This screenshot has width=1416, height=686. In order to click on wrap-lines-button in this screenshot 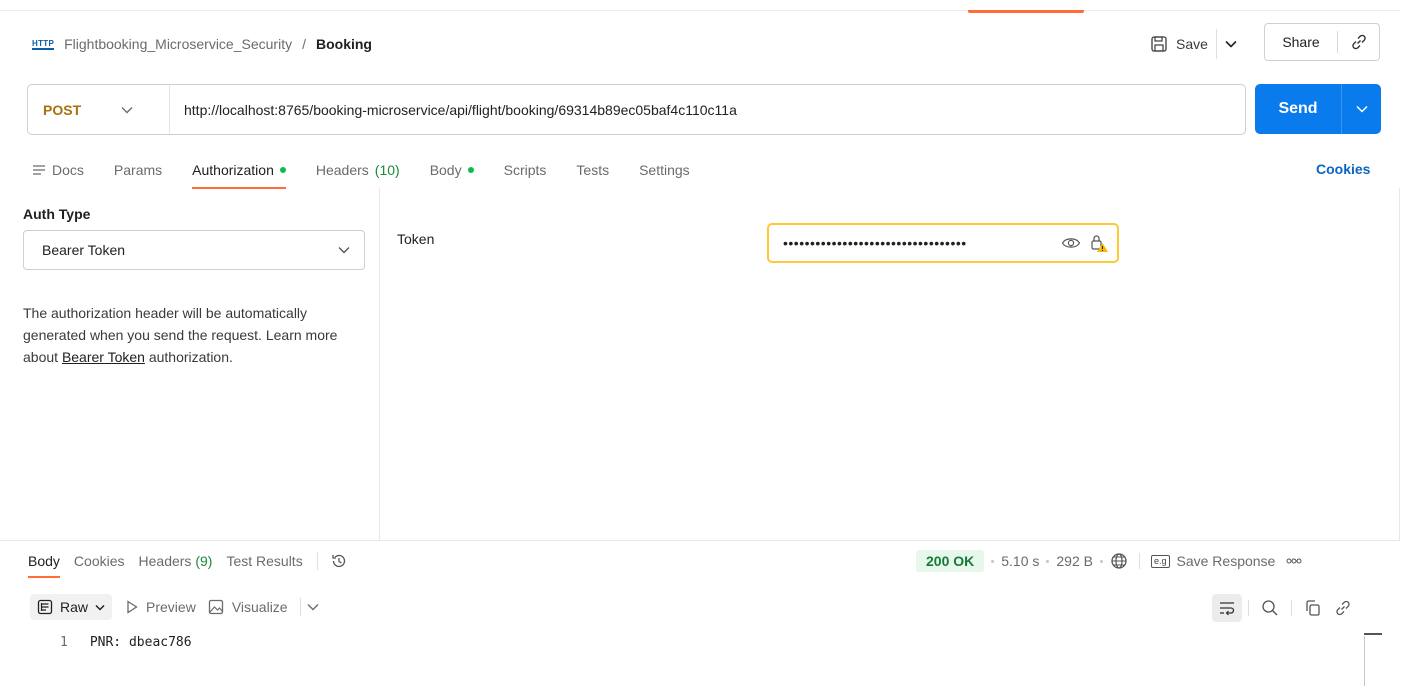, I will do `click(1227, 608)`.